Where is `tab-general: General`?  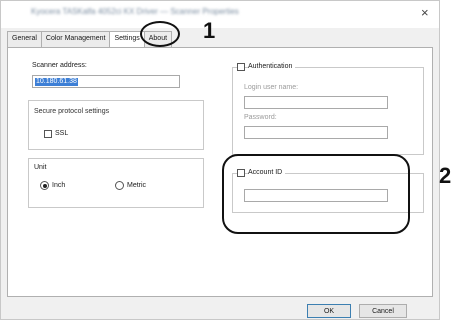 tab-general: General is located at coordinates (24, 39).